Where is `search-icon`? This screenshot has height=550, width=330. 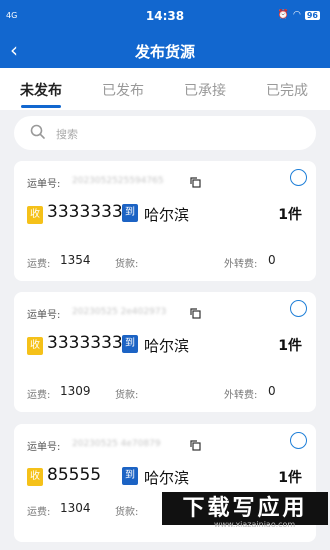
search-icon is located at coordinates (37, 131).